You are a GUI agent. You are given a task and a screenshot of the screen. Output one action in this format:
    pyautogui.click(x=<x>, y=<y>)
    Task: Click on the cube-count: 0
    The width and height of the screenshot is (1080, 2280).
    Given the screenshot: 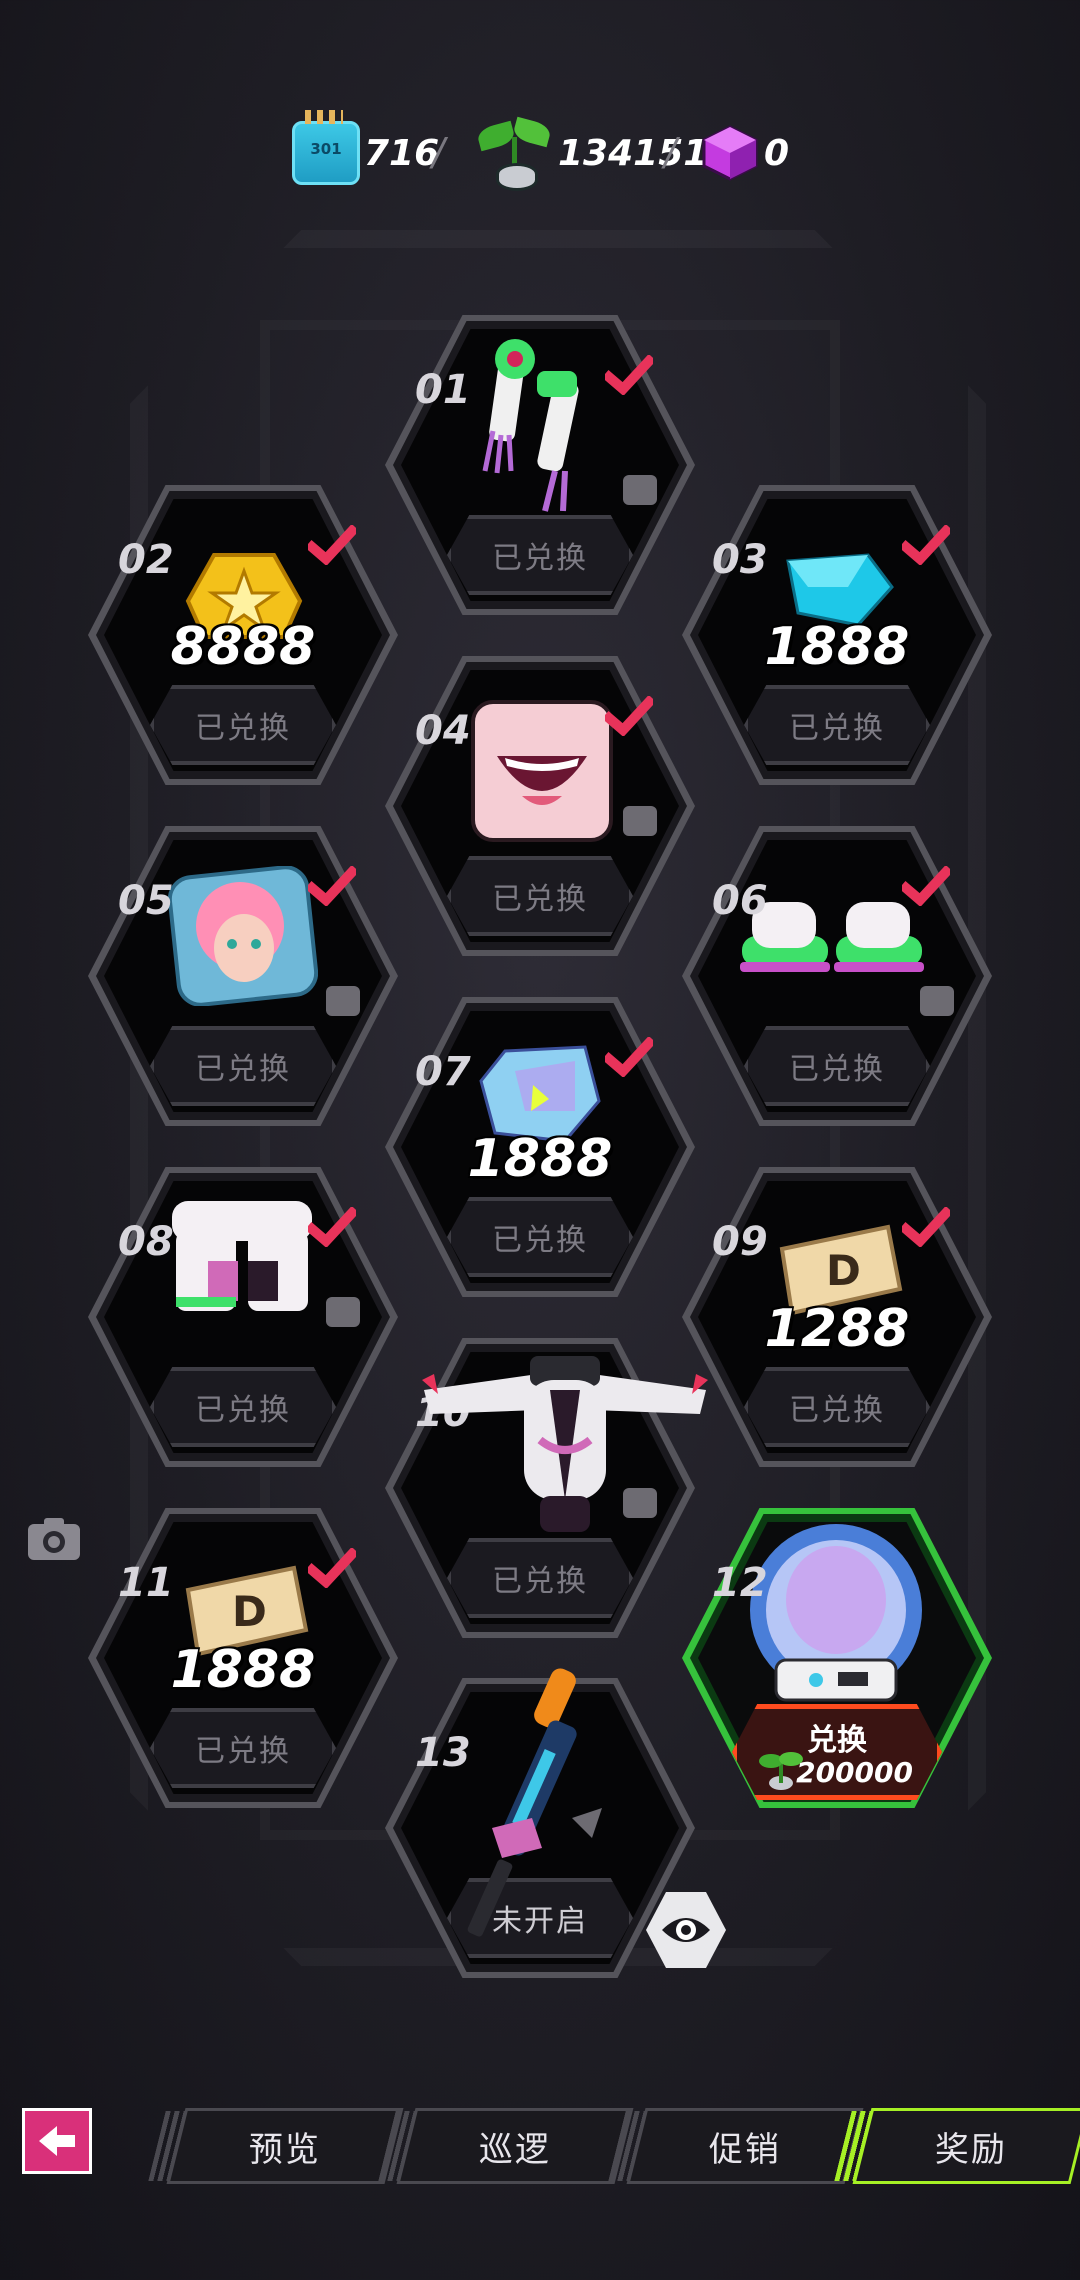 What is the action you would take?
    pyautogui.click(x=777, y=153)
    